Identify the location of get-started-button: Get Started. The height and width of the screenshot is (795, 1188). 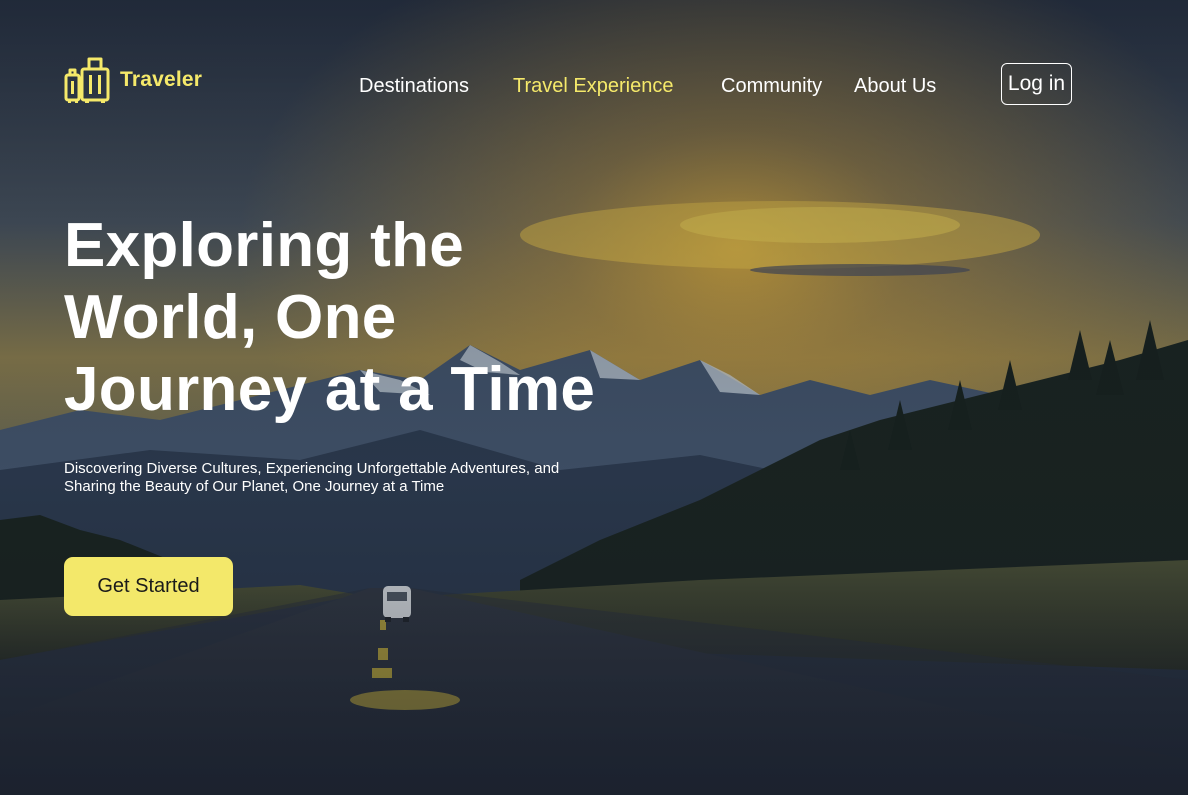
(148, 586).